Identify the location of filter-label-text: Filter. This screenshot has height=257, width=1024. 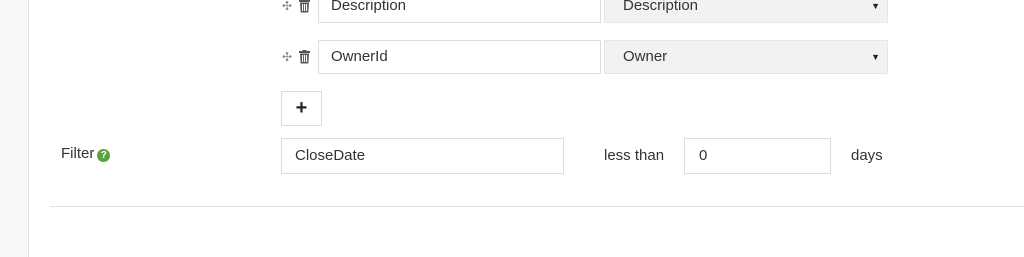
(78, 153).